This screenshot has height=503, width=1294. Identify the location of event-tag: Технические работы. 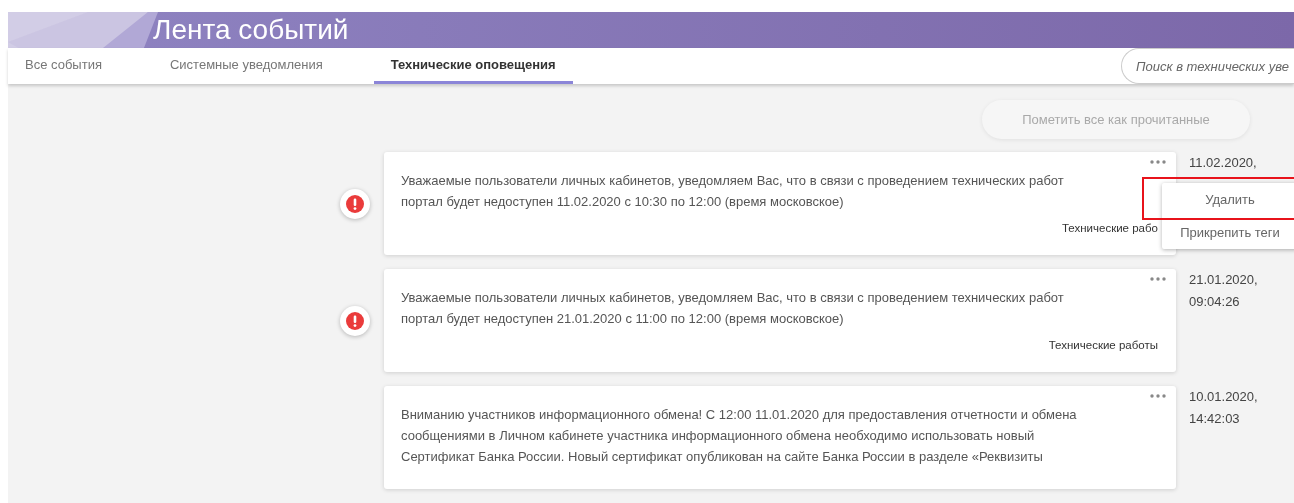
(779, 345).